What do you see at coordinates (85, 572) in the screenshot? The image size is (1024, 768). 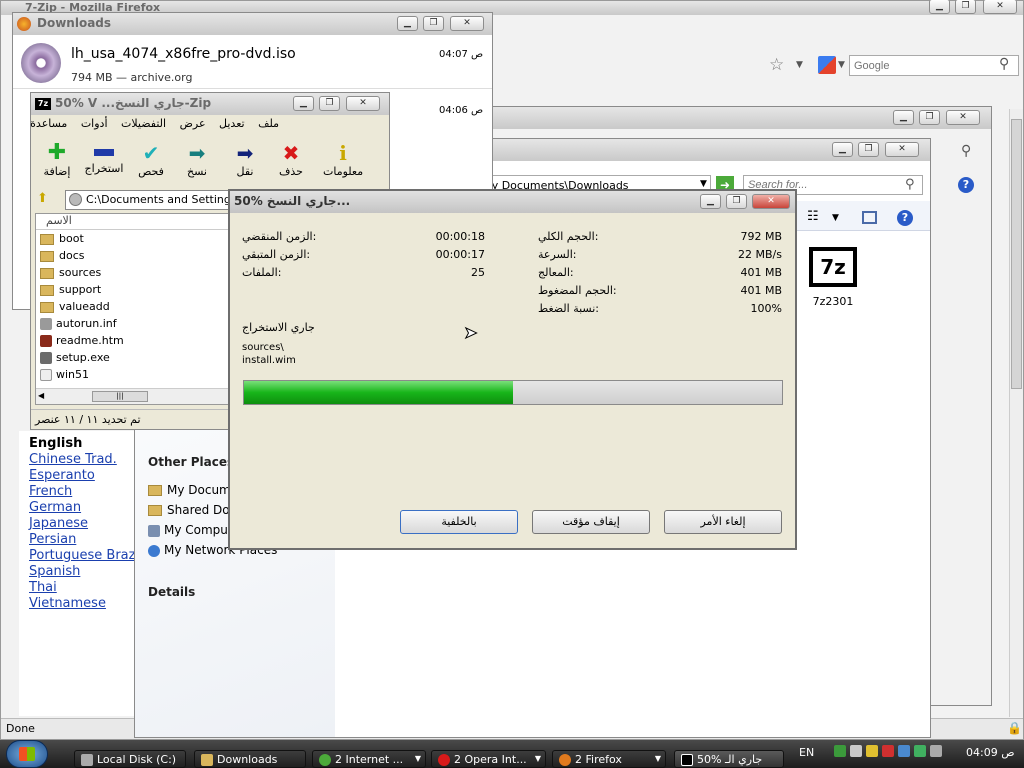 I see `language-link: Spanish` at bounding box center [85, 572].